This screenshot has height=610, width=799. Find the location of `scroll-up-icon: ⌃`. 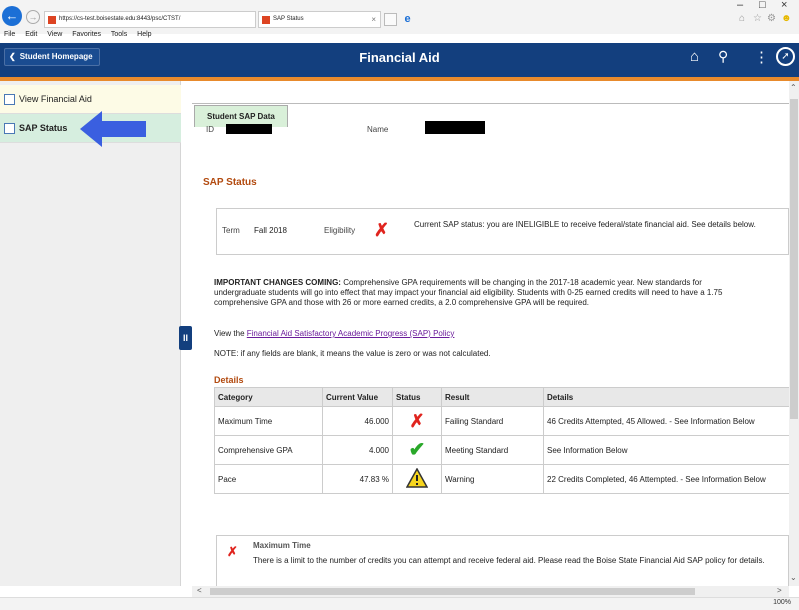

scroll-up-icon: ⌃ is located at coordinates (793, 87).